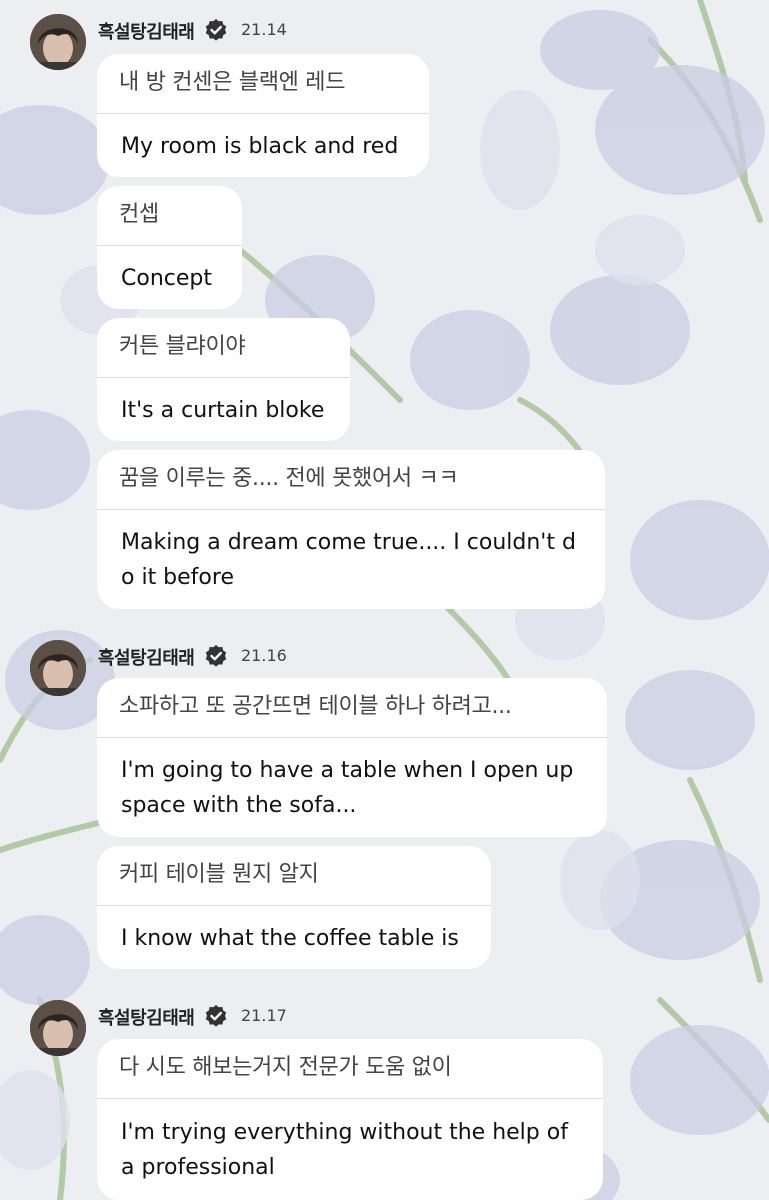  Describe the element at coordinates (264, 655) in the screenshot. I see `timestamp: 21.16` at that location.